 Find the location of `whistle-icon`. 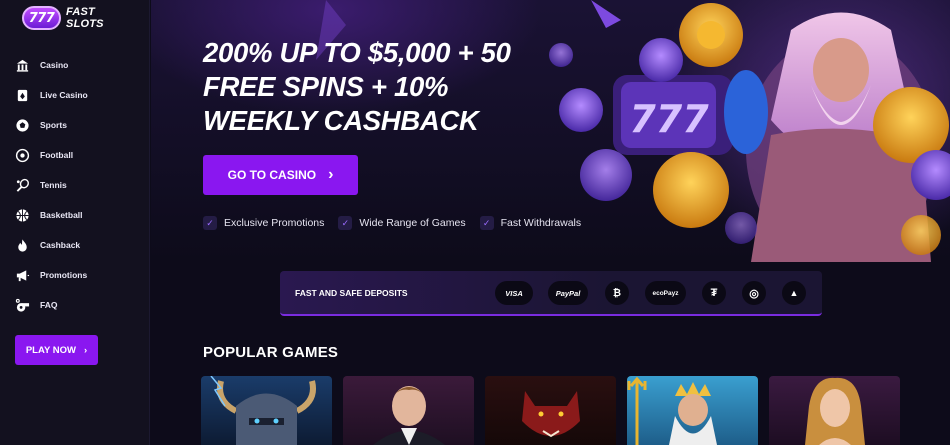

whistle-icon is located at coordinates (22, 305).